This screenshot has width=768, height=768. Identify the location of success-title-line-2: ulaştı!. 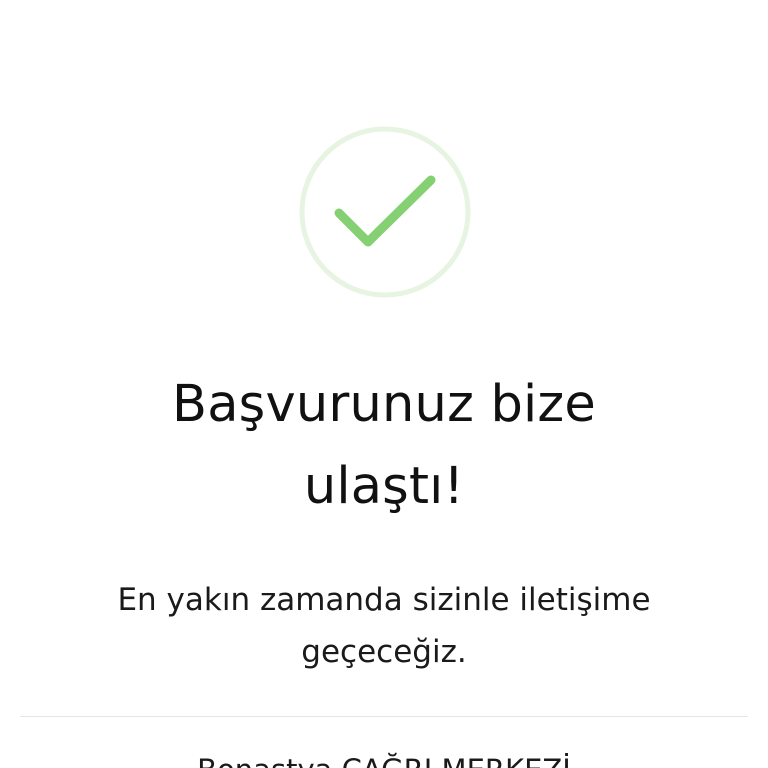
(384, 486).